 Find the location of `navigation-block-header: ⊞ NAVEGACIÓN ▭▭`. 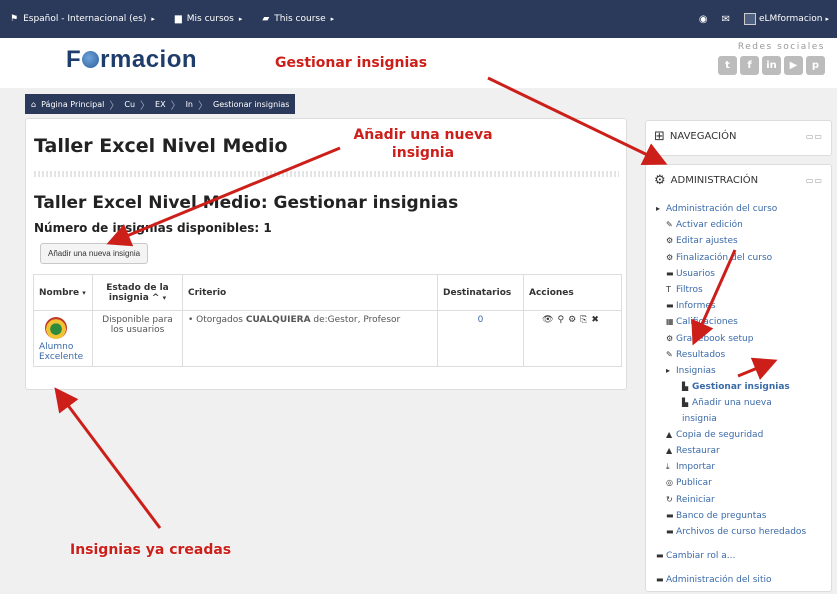

navigation-block-header: ⊞ NAVEGACIÓN ▭▭ is located at coordinates (738, 136).